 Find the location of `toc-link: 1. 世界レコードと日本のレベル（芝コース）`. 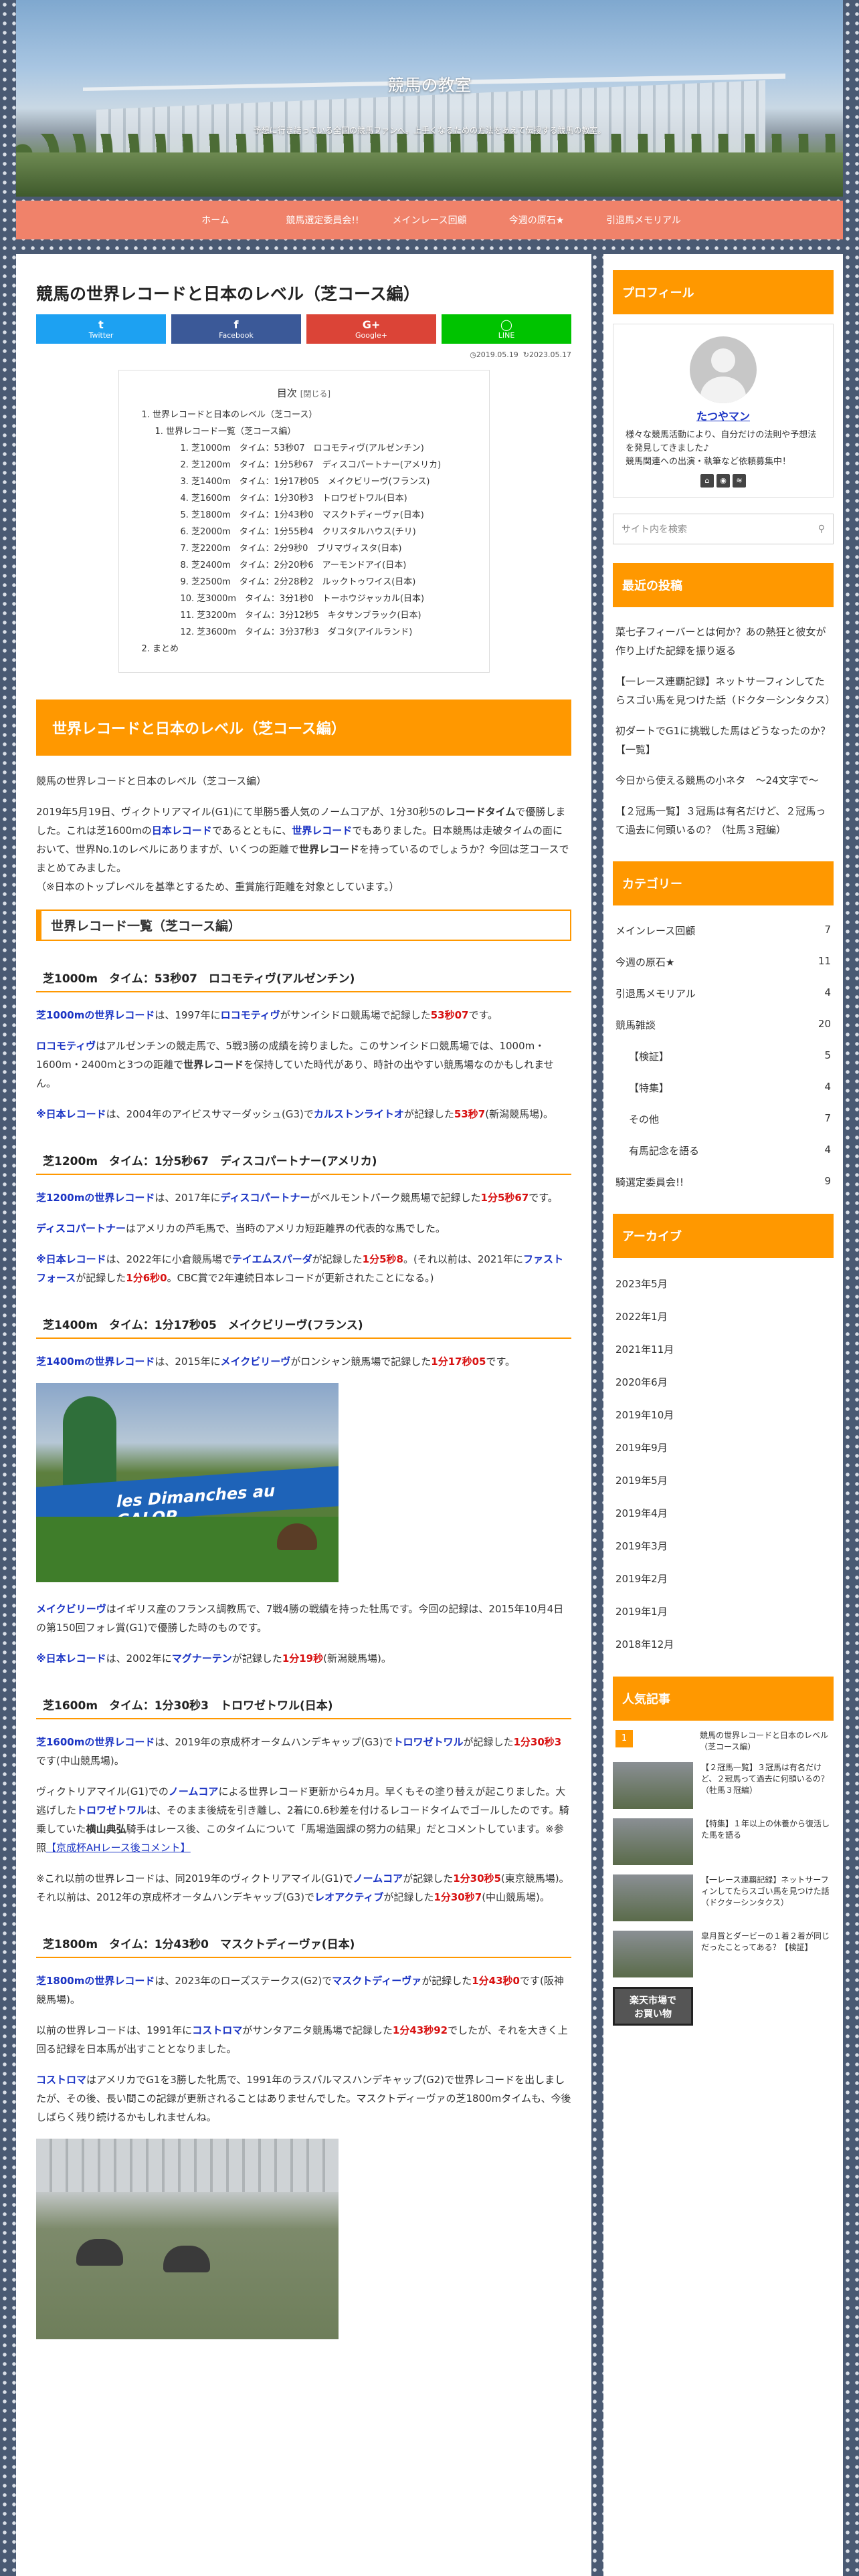

toc-link: 1. 世界レコードと日本のレベル（芝コース） is located at coordinates (307, 415).